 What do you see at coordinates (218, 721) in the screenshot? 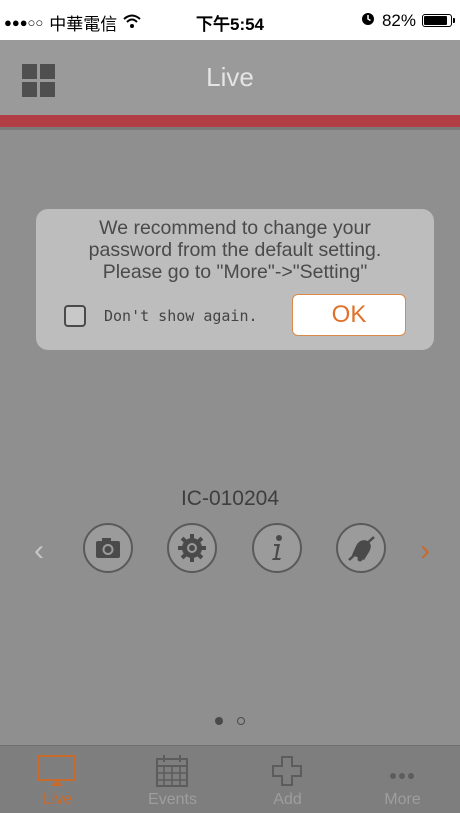
I see `page-dot-active` at bounding box center [218, 721].